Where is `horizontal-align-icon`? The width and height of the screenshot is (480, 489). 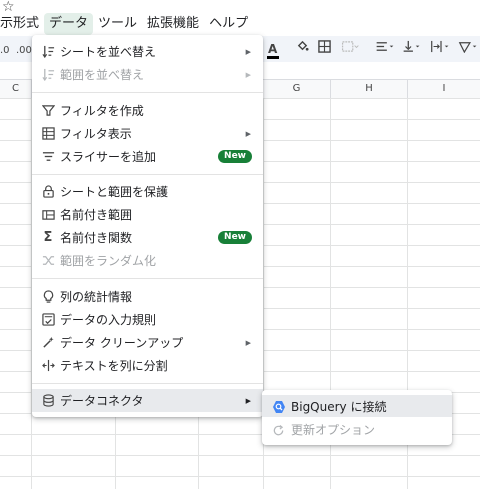
horizontal-align-icon is located at coordinates (385, 49).